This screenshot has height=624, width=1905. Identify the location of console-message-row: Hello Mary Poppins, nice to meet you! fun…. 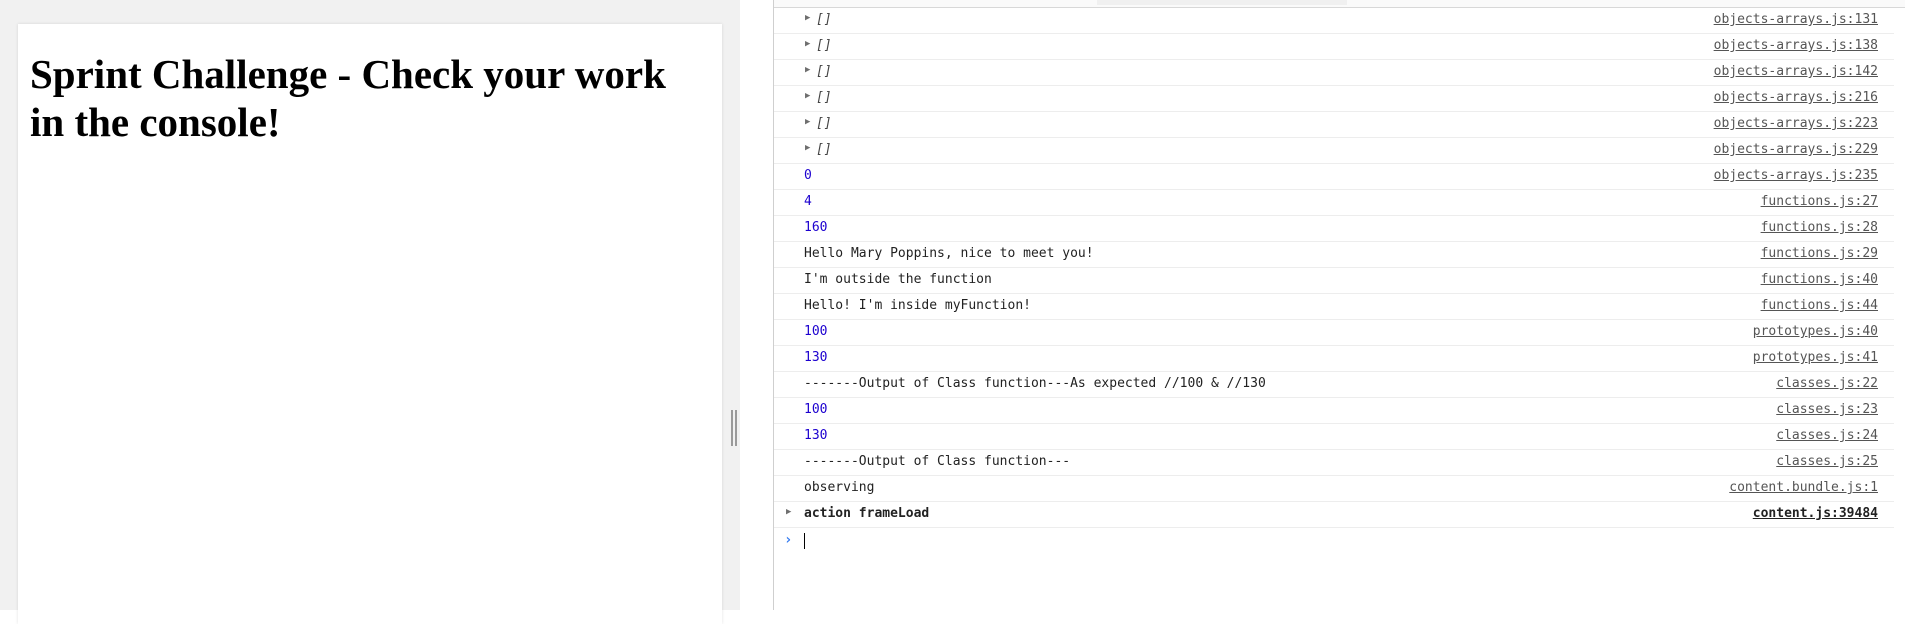
(1334, 255).